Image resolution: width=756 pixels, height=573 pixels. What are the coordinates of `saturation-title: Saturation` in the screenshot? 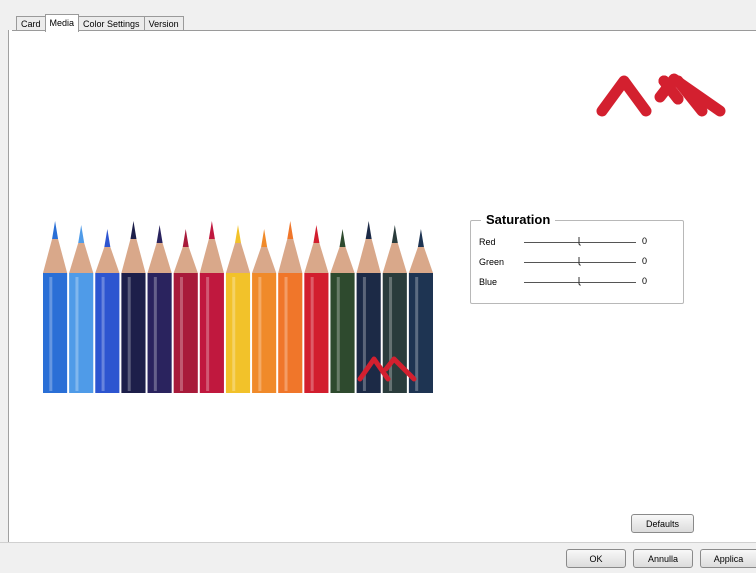 It's located at (518, 219).